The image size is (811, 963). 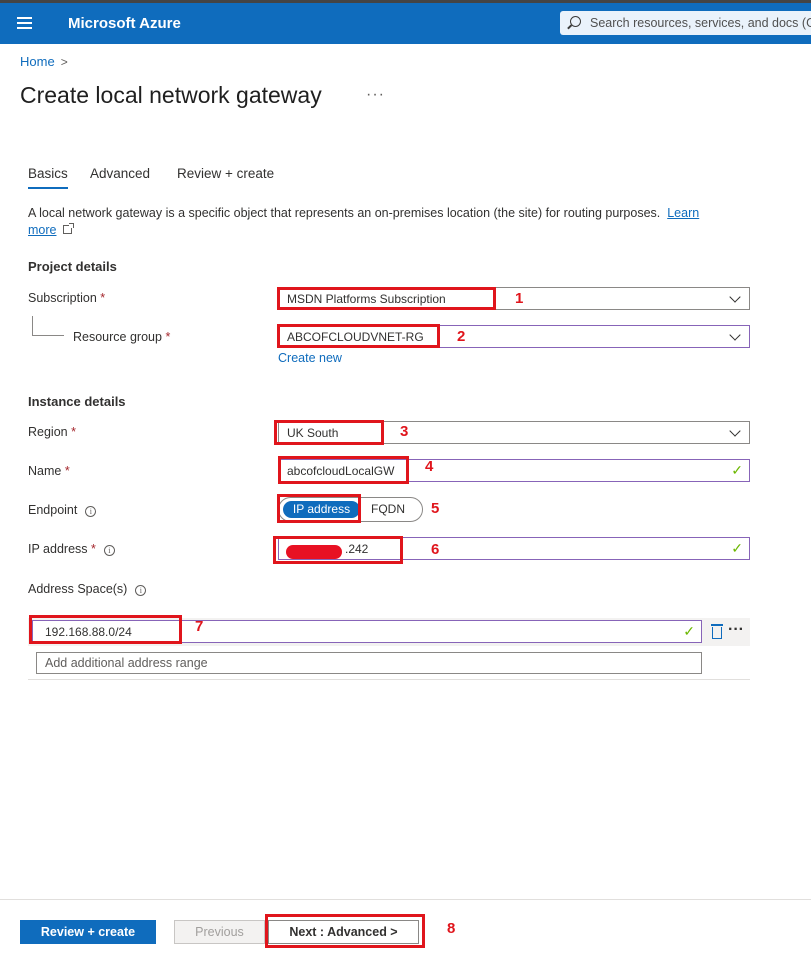 What do you see at coordinates (461, 336) in the screenshot?
I see `annotation-number-2: 2` at bounding box center [461, 336].